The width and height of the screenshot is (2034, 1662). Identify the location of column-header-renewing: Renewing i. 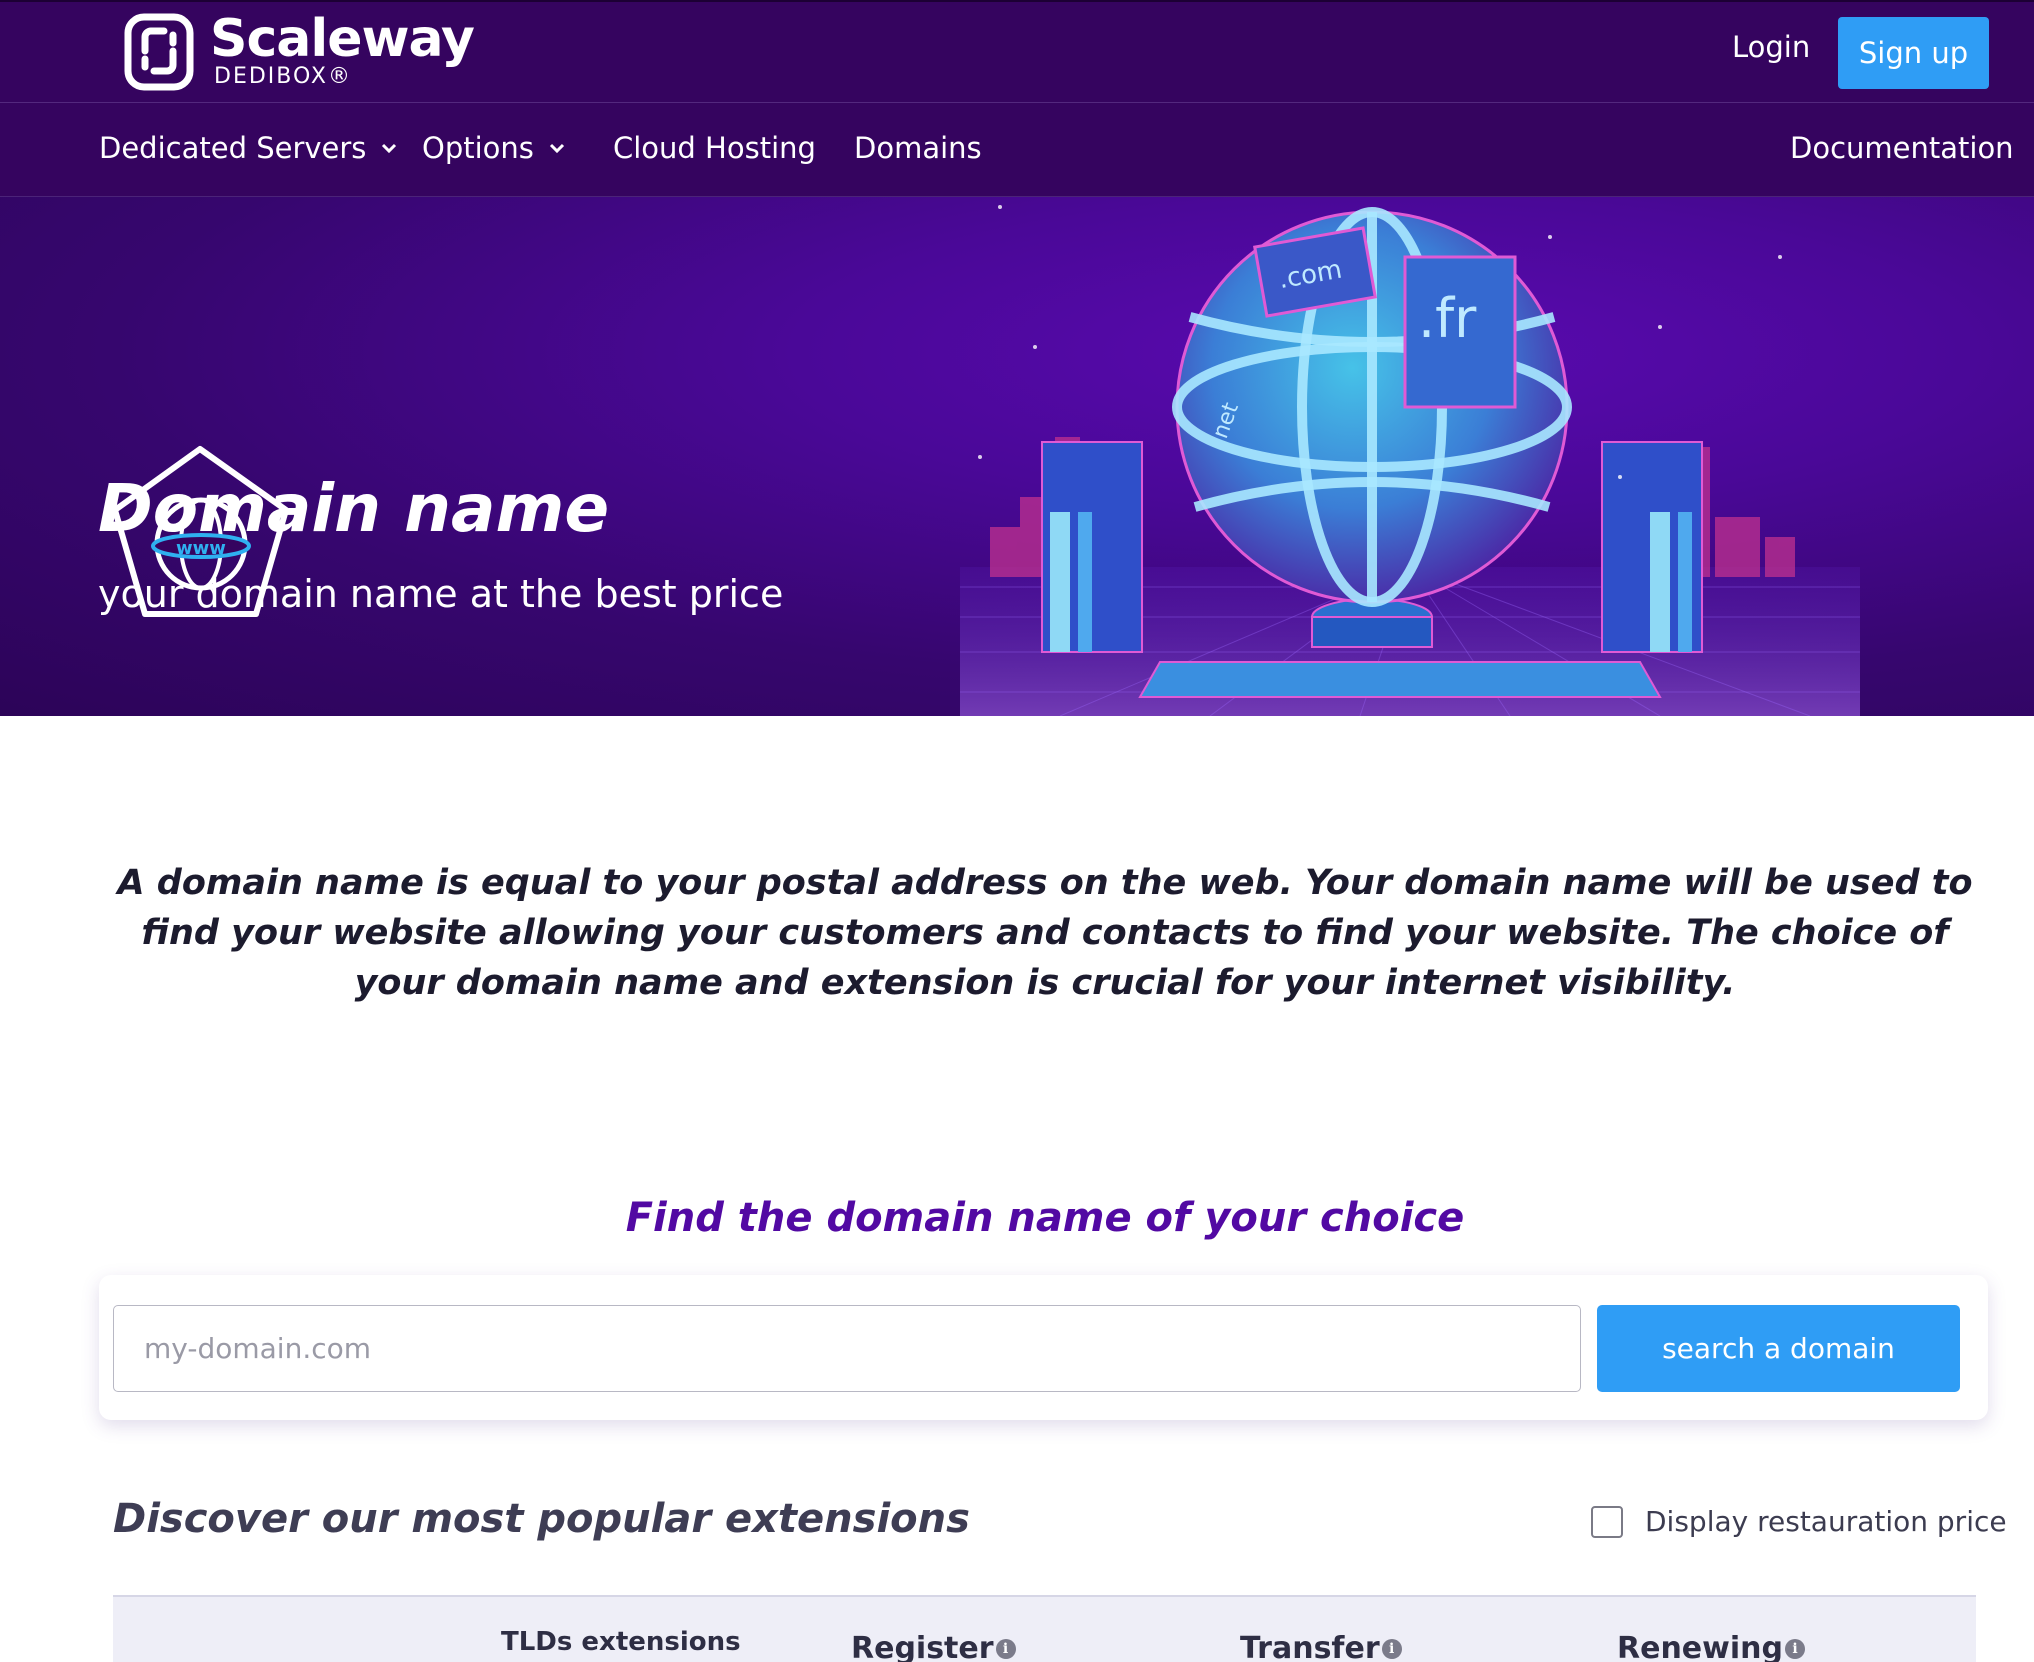
(1711, 1646).